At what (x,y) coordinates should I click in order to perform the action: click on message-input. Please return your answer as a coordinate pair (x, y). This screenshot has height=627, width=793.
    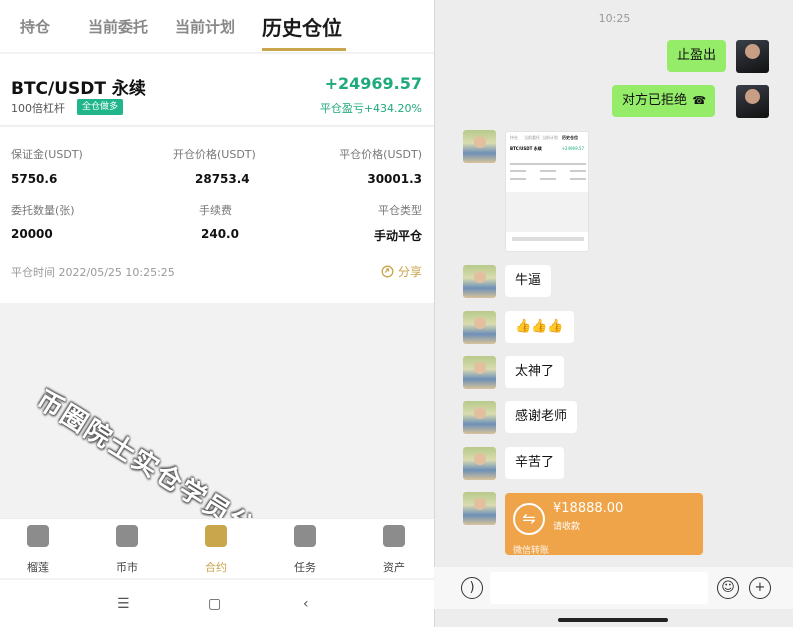
    Looking at the image, I should click on (599, 588).